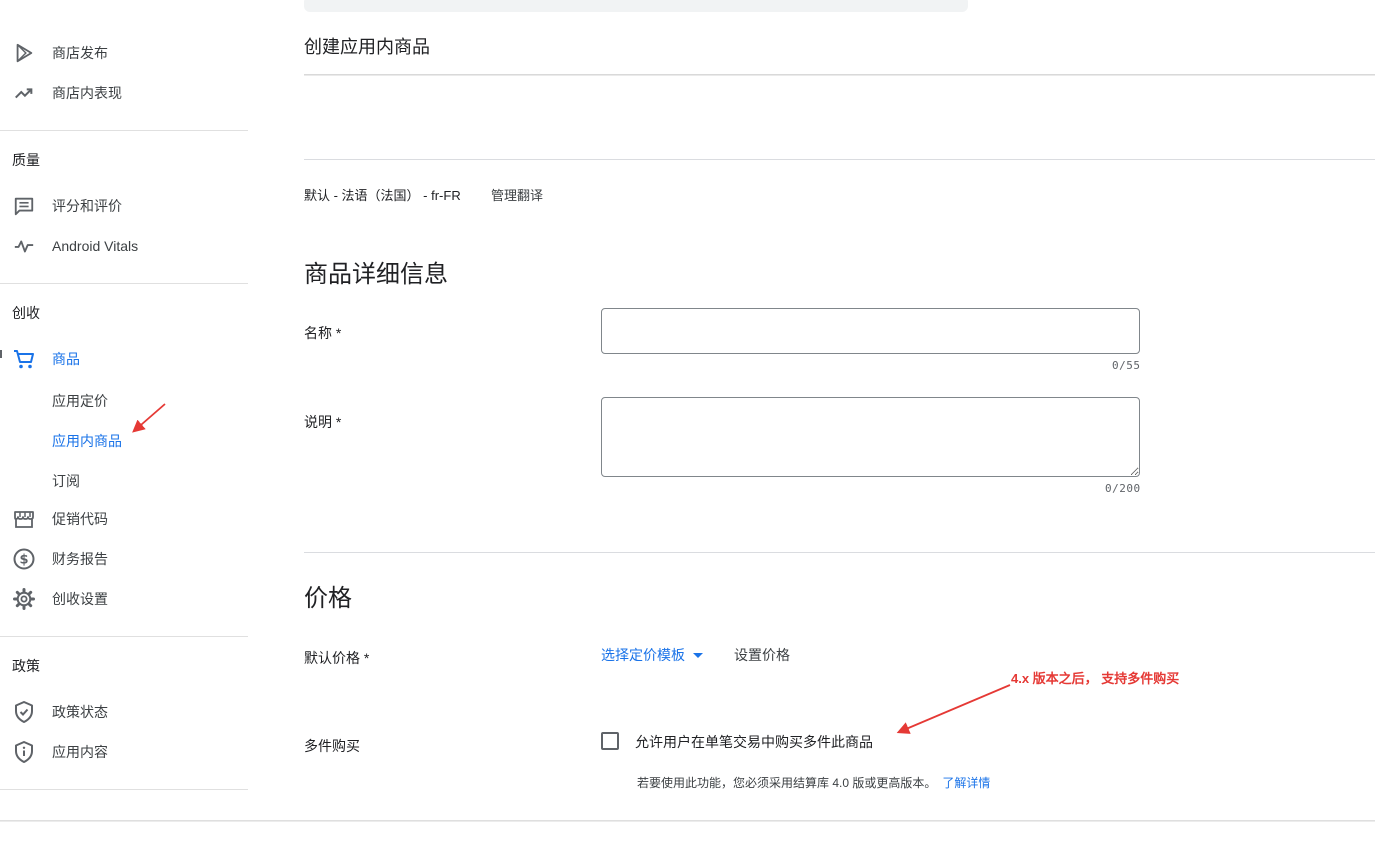 The height and width of the screenshot is (842, 1375). I want to click on nav-sub-in-app-products: 应用内商品, so click(87, 441).